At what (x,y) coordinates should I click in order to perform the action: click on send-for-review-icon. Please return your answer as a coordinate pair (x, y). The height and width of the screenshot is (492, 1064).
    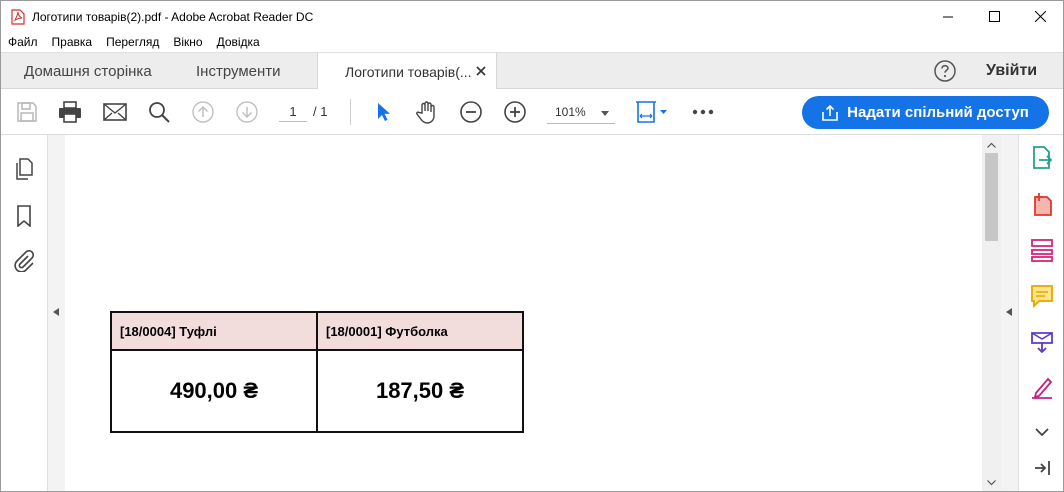
    Looking at the image, I should click on (1042, 343).